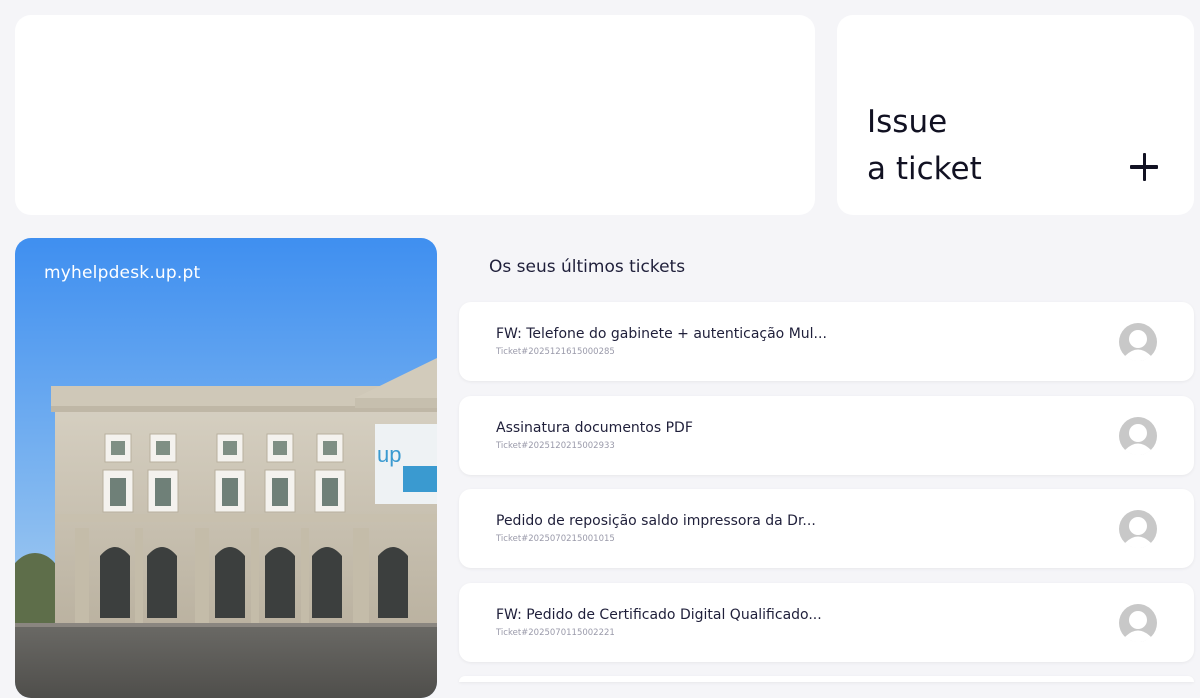 Image resolution: width=1200 pixels, height=698 pixels. I want to click on ticket-title: Assinatura documentos PDF, so click(594, 428).